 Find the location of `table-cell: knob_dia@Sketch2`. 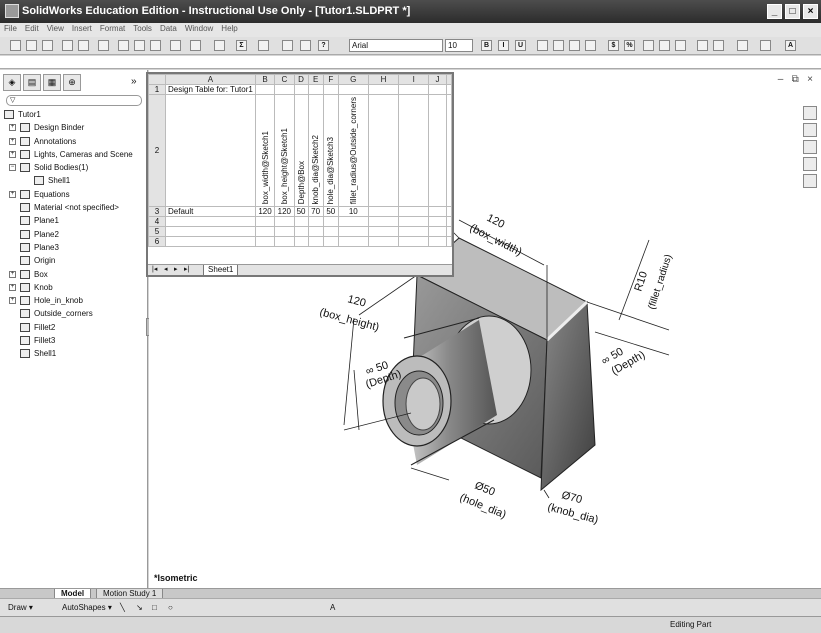

table-cell: knob_dia@Sketch2 is located at coordinates (315, 150).